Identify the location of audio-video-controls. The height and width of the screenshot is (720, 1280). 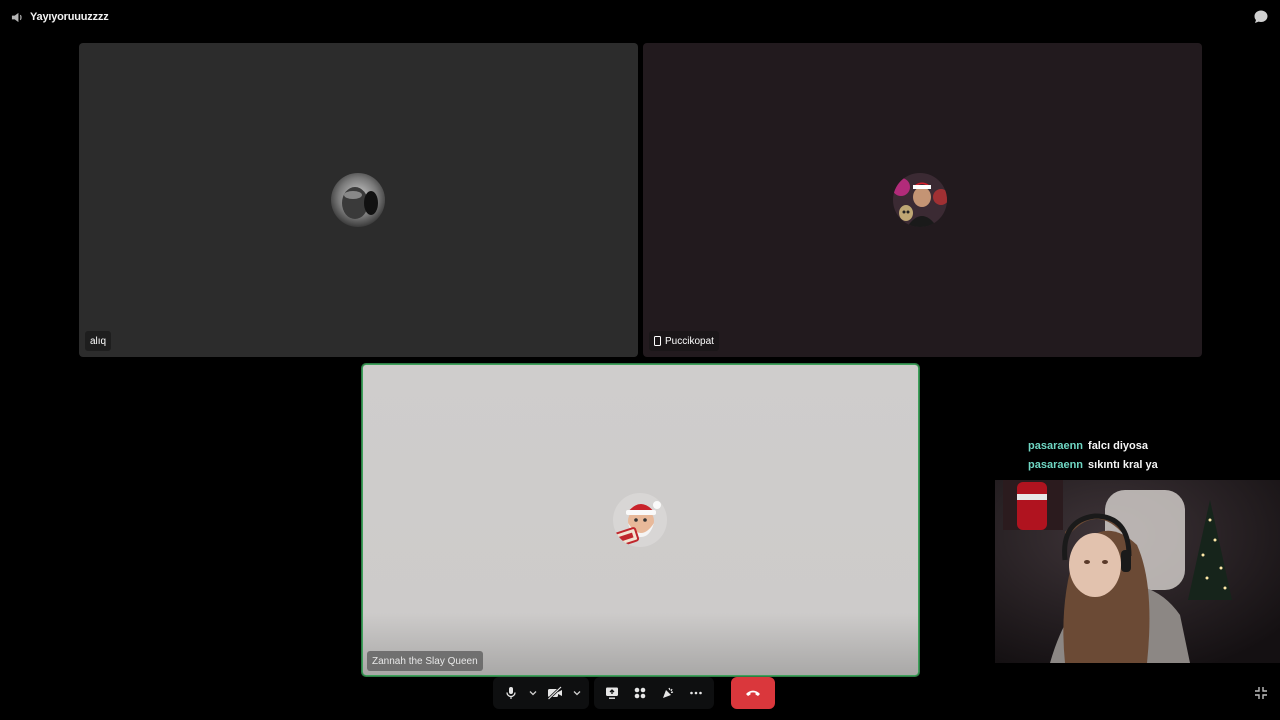
(541, 693).